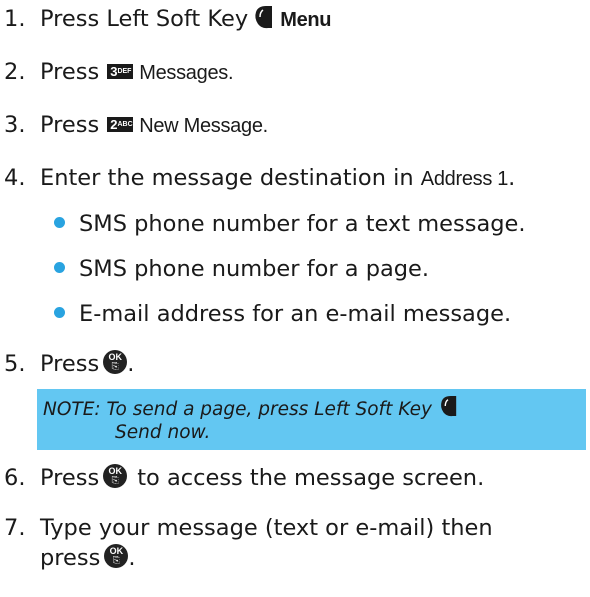 The width and height of the screenshot is (590, 597). Describe the element at coordinates (163, 432) in the screenshot. I see `note-line-2: Send now.` at that location.